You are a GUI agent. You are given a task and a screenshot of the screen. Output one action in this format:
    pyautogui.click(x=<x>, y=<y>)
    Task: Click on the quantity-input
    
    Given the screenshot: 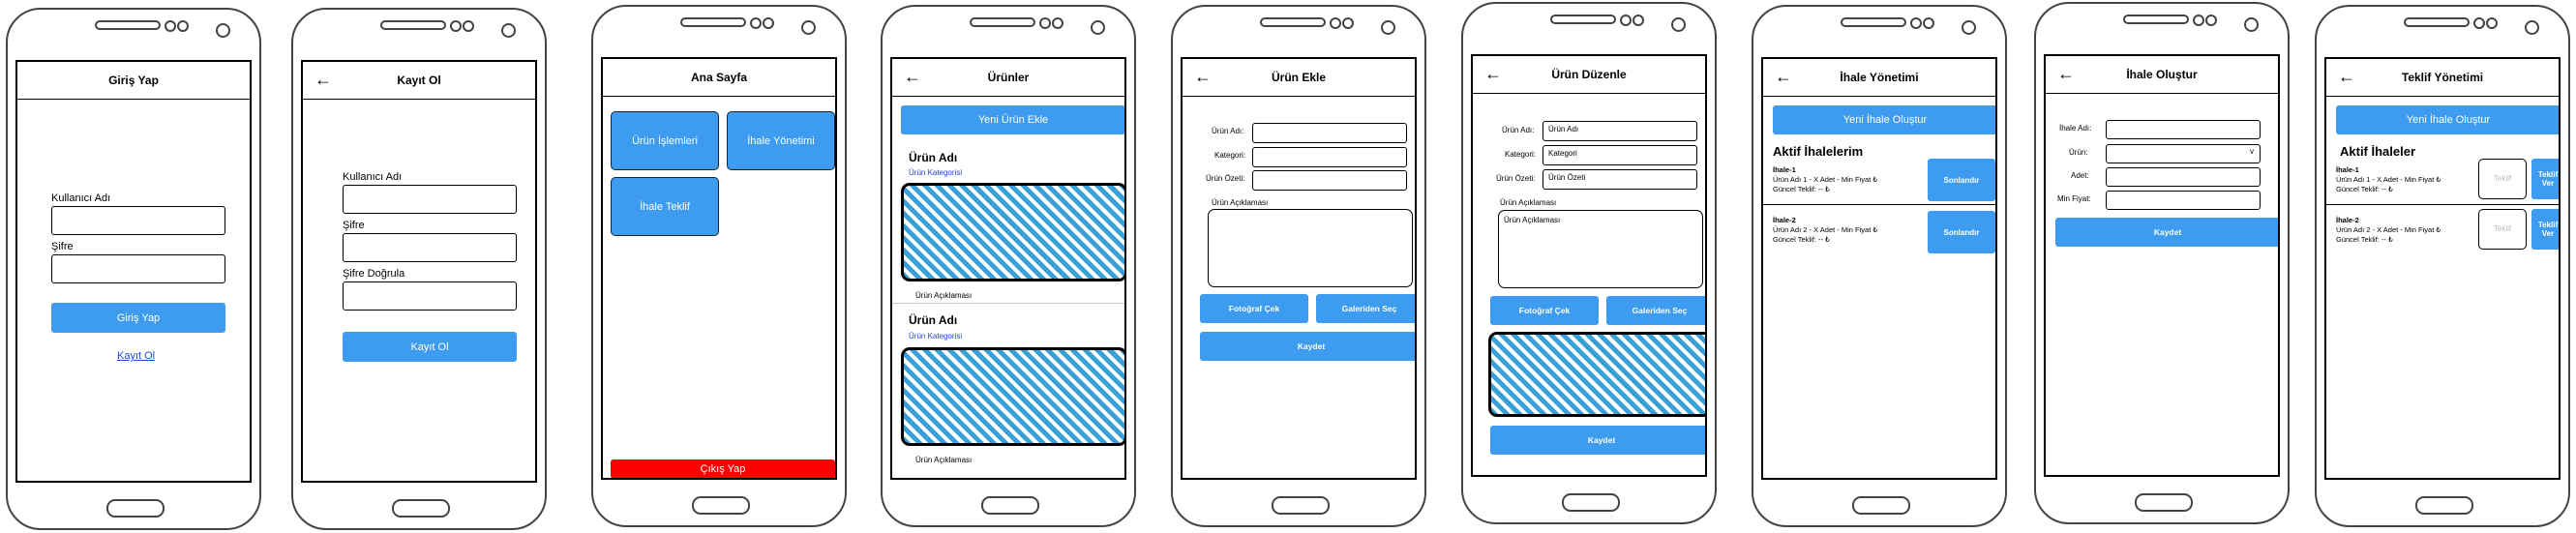 What is the action you would take?
    pyautogui.click(x=2183, y=177)
    